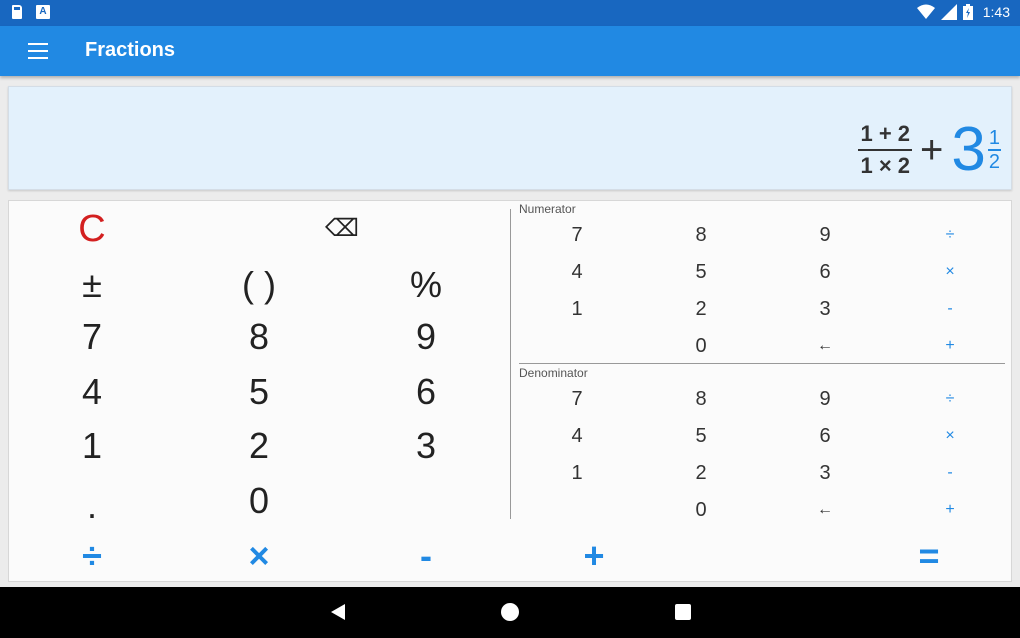 The width and height of the screenshot is (1020, 638). Describe the element at coordinates (950, 309) in the screenshot. I see `num-minus-button: -` at that location.